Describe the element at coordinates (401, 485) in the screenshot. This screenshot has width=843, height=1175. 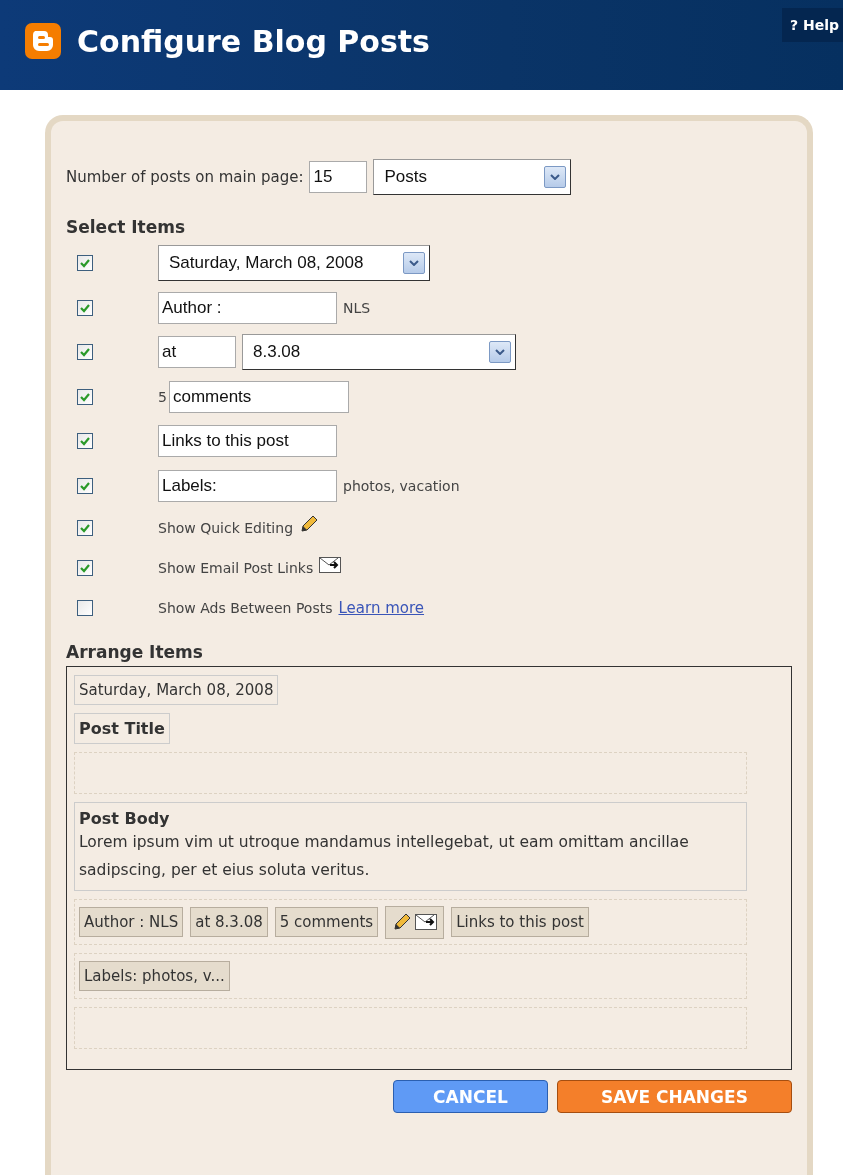
I see `item-value: photos, vacation` at that location.